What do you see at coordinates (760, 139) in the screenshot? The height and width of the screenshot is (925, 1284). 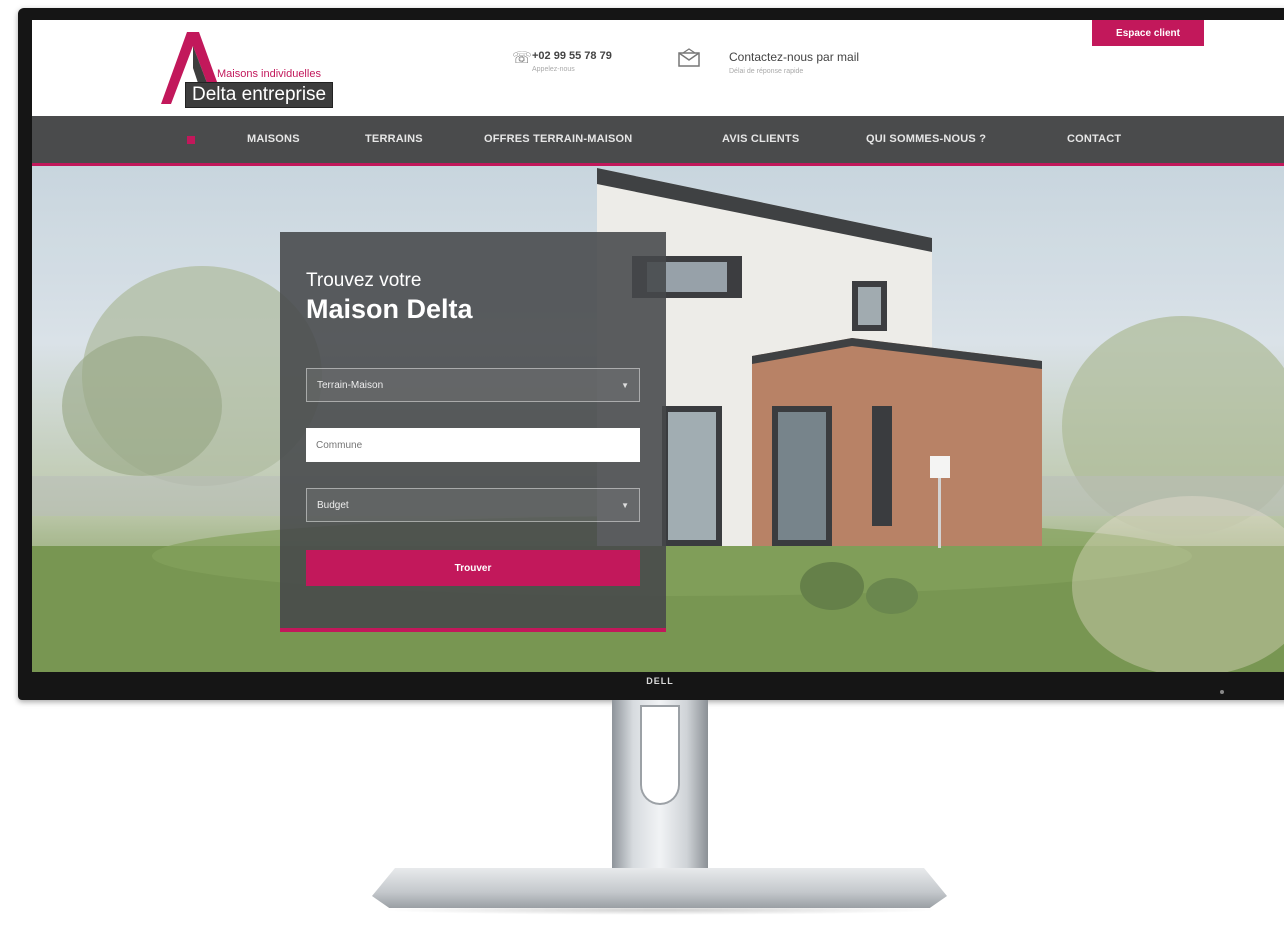 I see `nav-item-avis: AVIS CLIENTS` at bounding box center [760, 139].